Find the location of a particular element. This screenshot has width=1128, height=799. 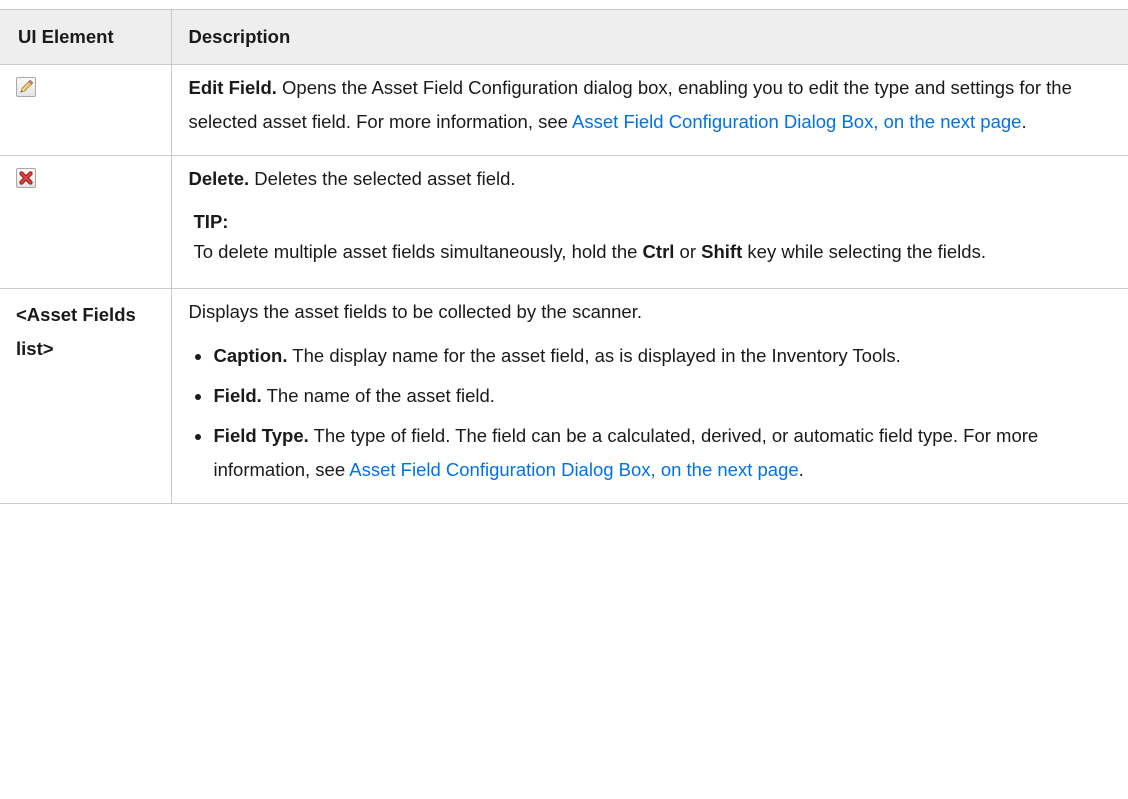

asset-fields-list-cell: <Asset Fields list> is located at coordinates (86, 396).